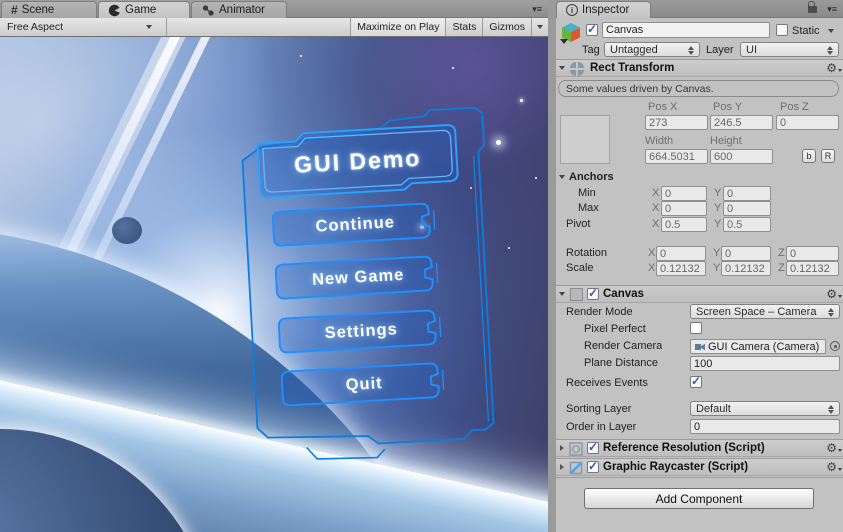 This screenshot has height=532, width=843. Describe the element at coordinates (812, 268) in the screenshot. I see `scale-z-field: 0.12132` at that location.